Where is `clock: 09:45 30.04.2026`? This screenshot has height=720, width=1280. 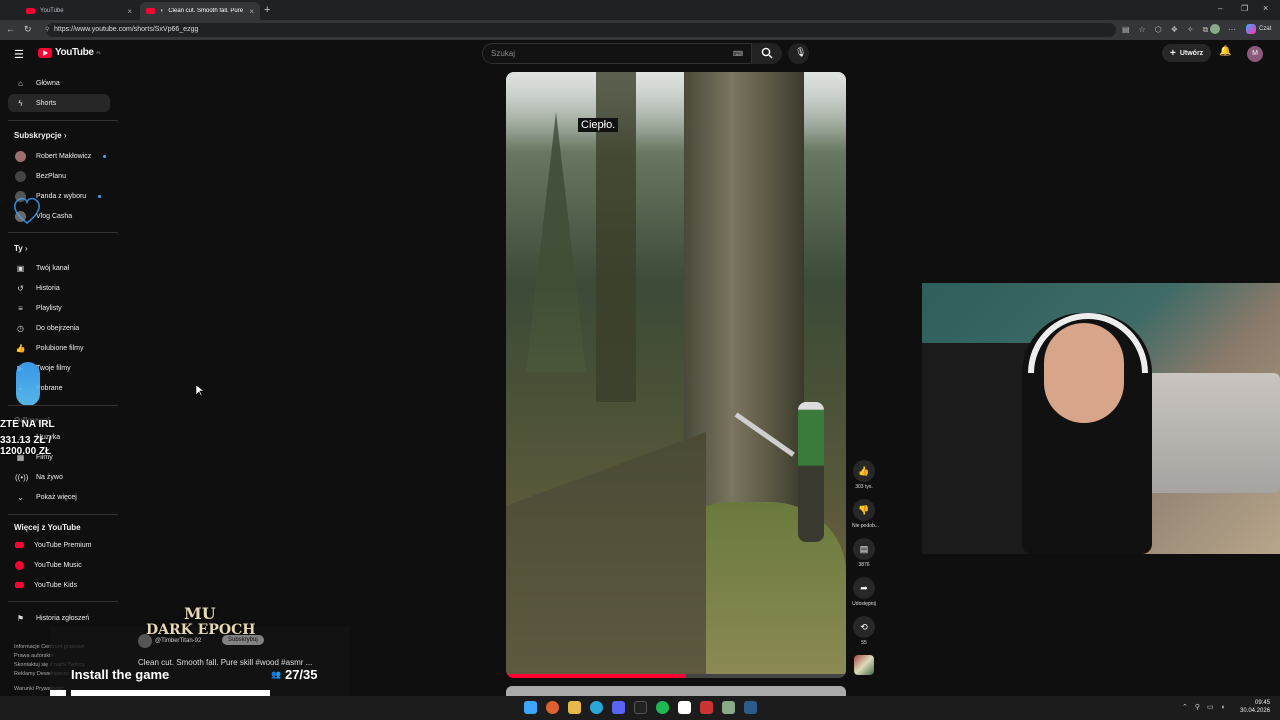 clock: 09:45 30.04.2026 is located at coordinates (1255, 707).